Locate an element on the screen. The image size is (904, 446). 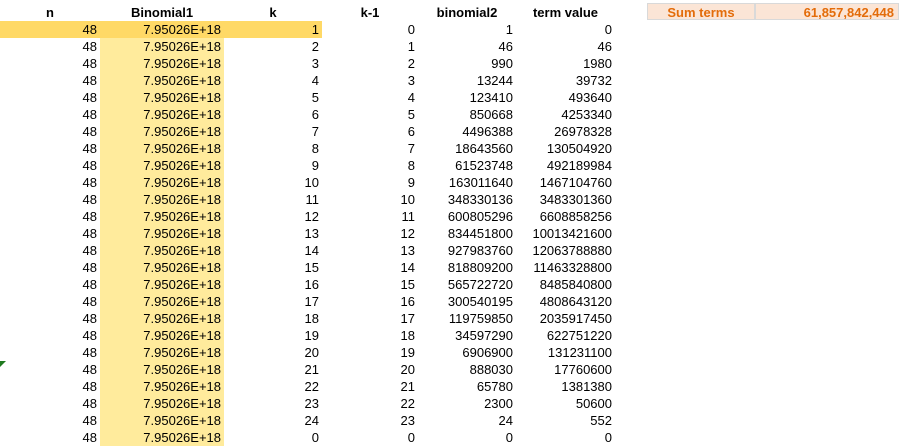
cell-k-minus-1: 21 is located at coordinates (370, 386).